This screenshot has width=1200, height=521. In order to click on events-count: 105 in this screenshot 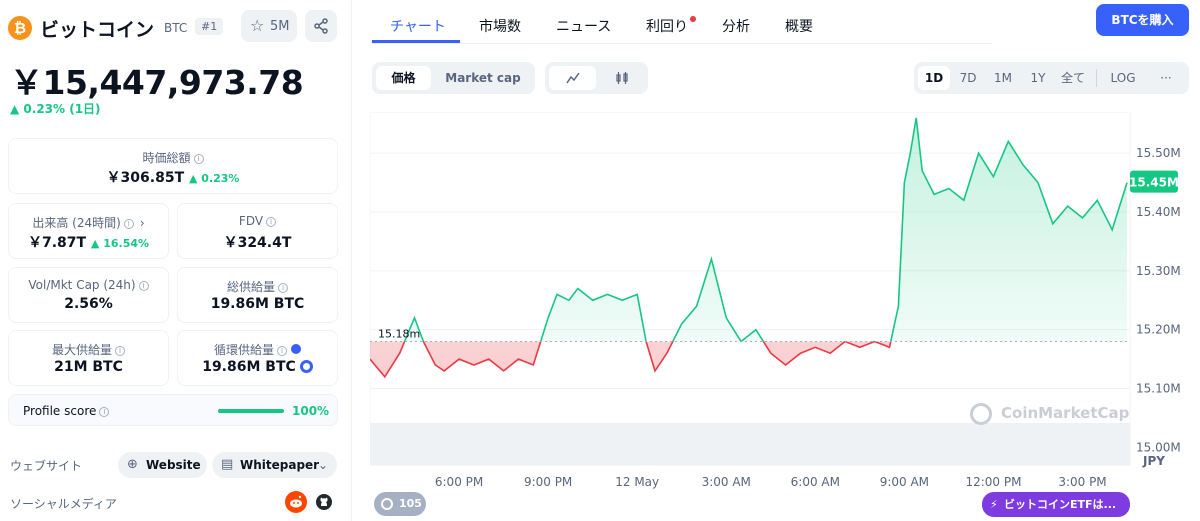, I will do `click(410, 503)`.